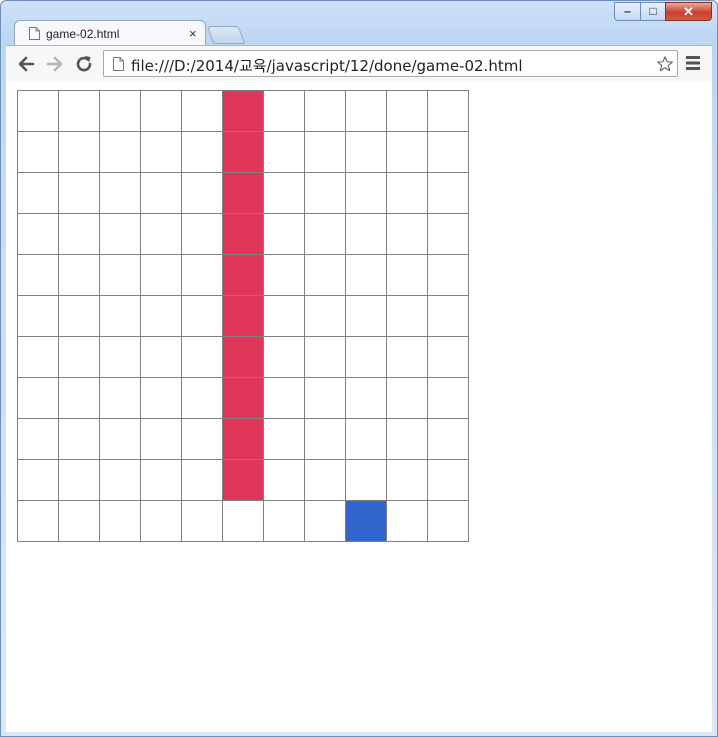 The height and width of the screenshot is (737, 718). Describe the element at coordinates (366, 521) in the screenshot. I see `grid-cell-blue` at that location.